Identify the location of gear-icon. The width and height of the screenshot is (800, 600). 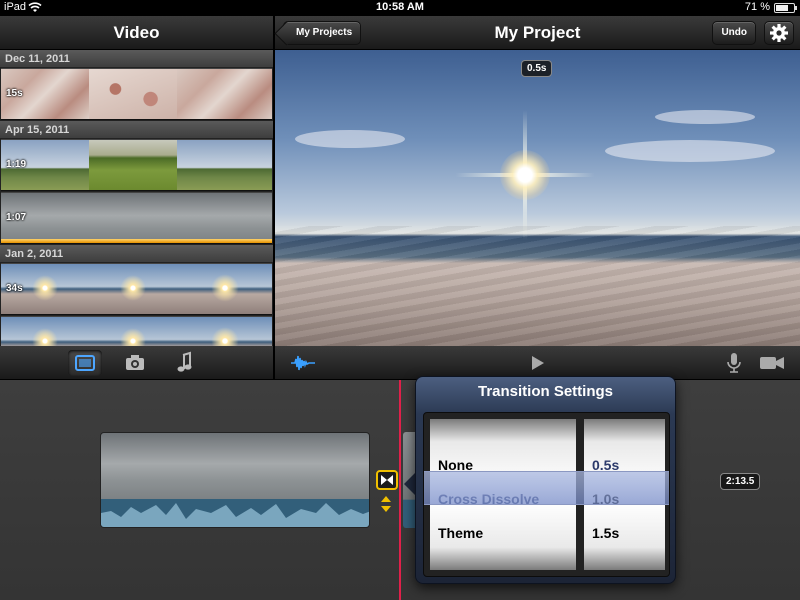
(779, 33).